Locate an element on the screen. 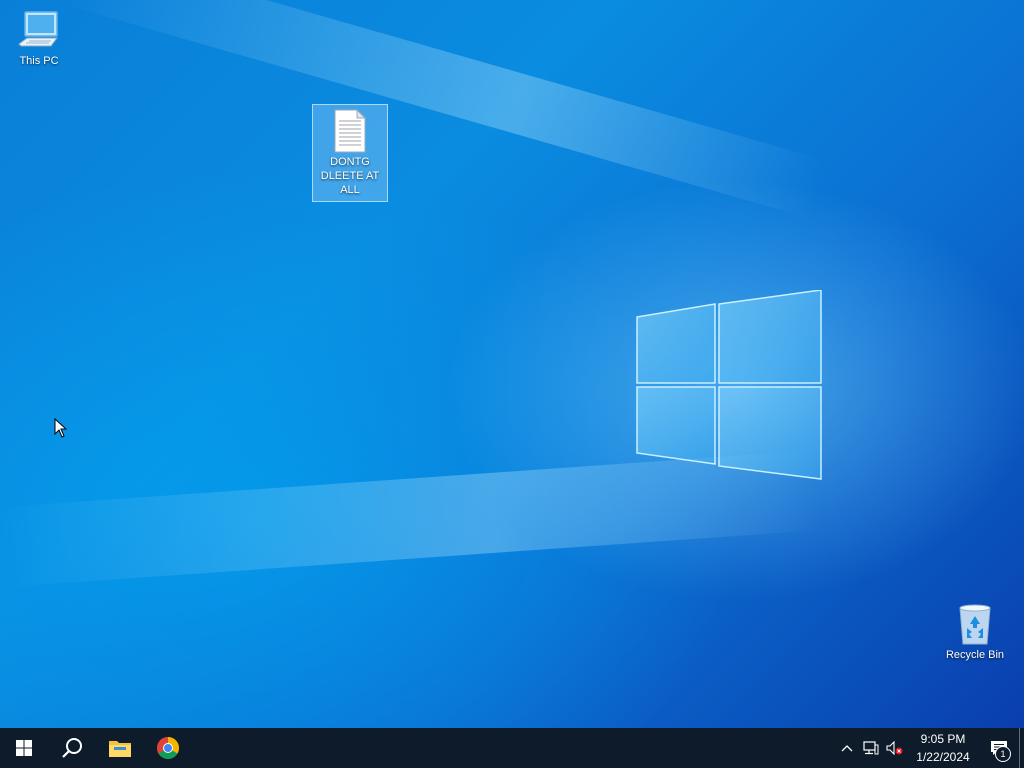  text-document-icon is located at coordinates (350, 131).